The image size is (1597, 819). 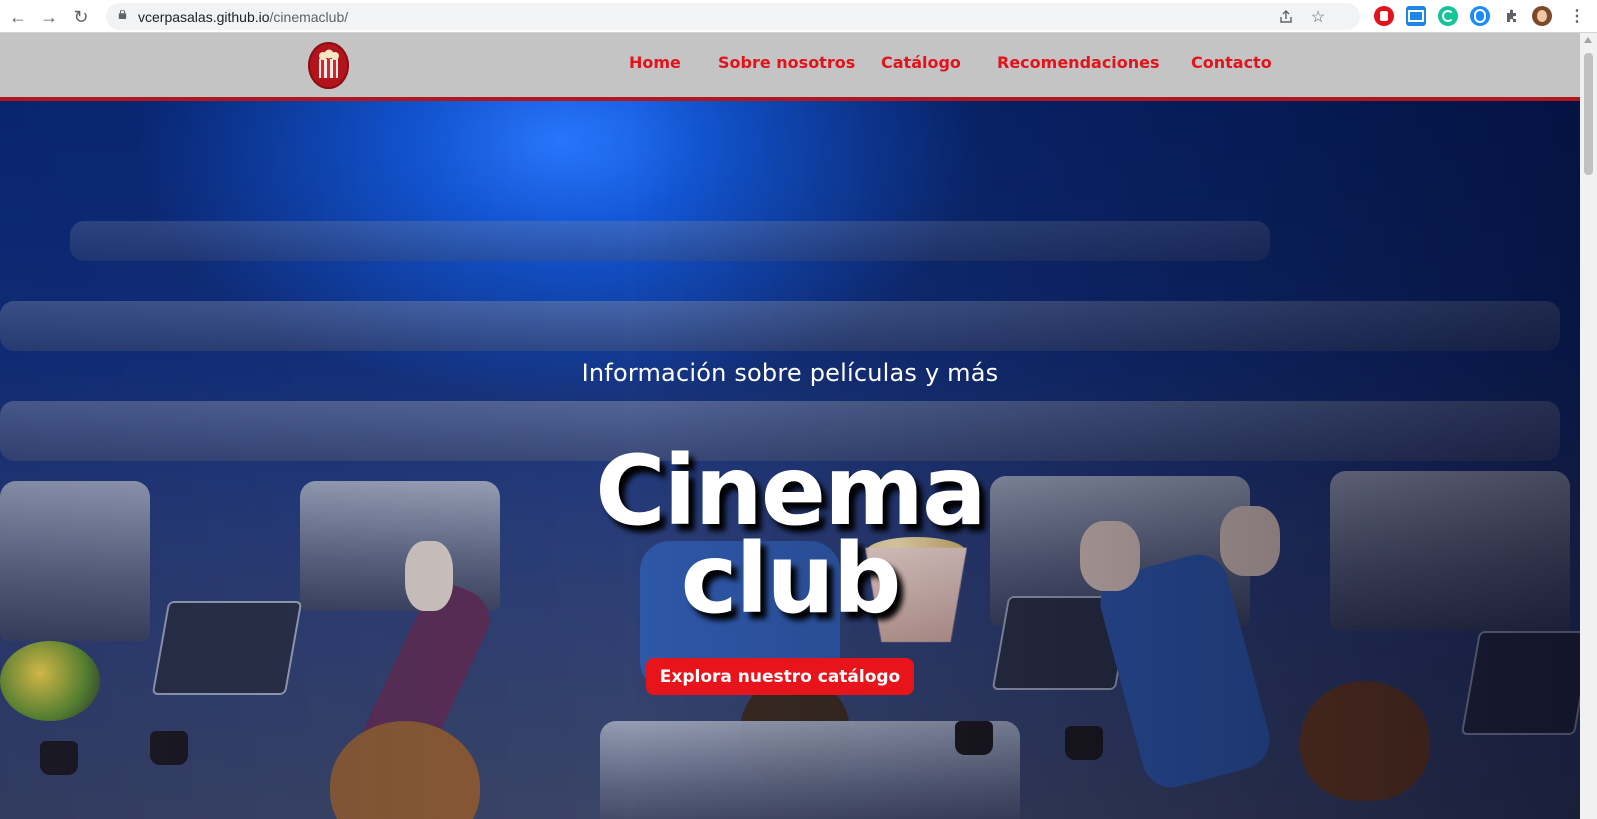 What do you see at coordinates (780, 676) in the screenshot?
I see `explore-catalog-button: Explora nuestro catálogo` at bounding box center [780, 676].